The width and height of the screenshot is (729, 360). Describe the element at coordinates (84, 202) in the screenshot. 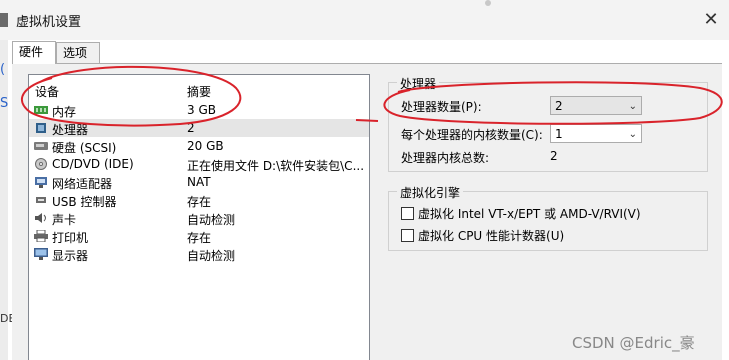

I see `device-name: USB 控制器` at that location.